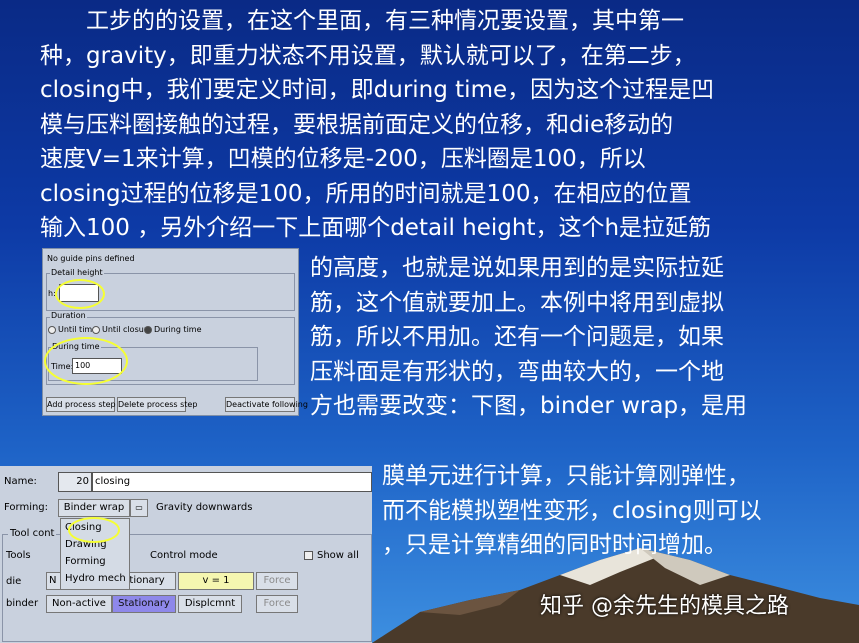 The image size is (859, 643). I want to click on radio-until-closure: Until closure, so click(122, 329).